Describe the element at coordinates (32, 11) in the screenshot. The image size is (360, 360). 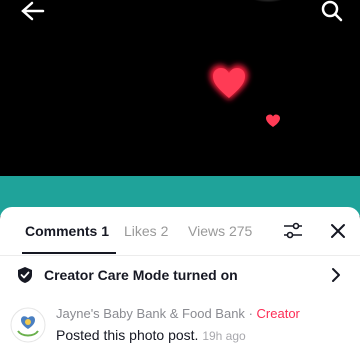
I see `back-arrow-icon` at that location.